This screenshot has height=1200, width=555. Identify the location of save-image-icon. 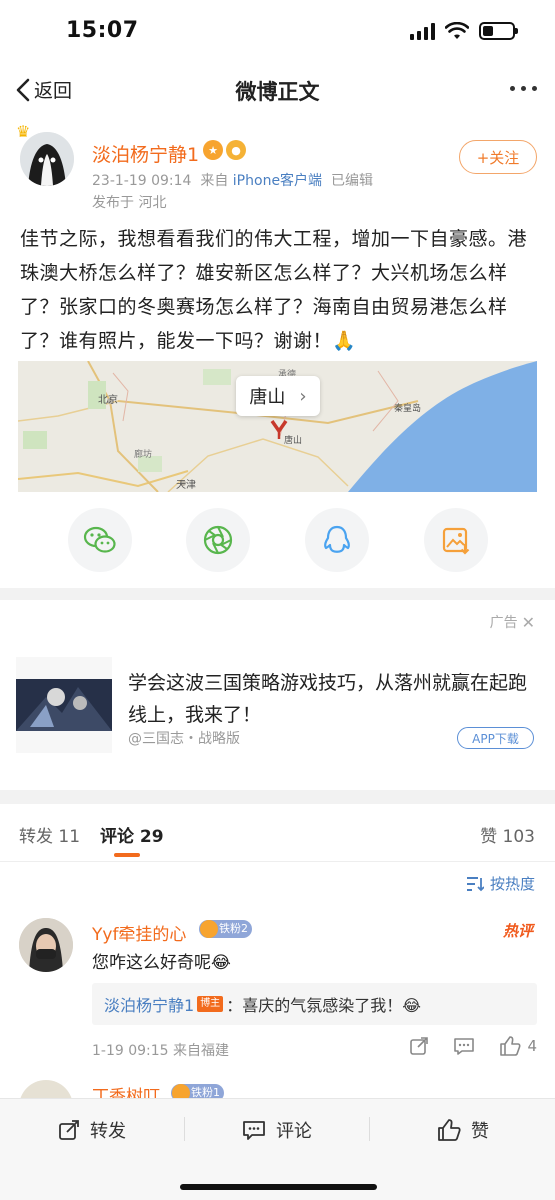
(456, 541).